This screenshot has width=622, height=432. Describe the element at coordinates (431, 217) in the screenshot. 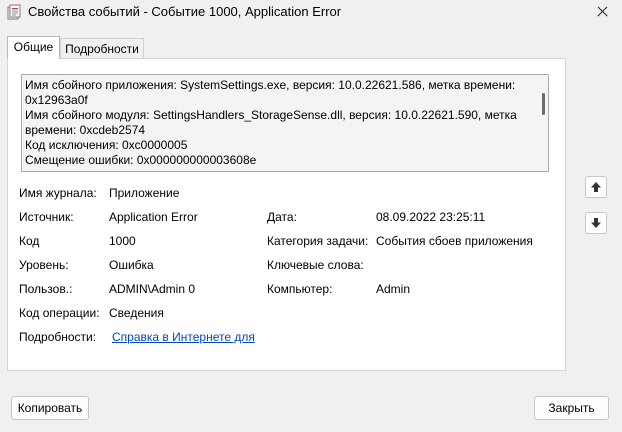

I see `date-value: 08.09.2022 23:25:11` at that location.